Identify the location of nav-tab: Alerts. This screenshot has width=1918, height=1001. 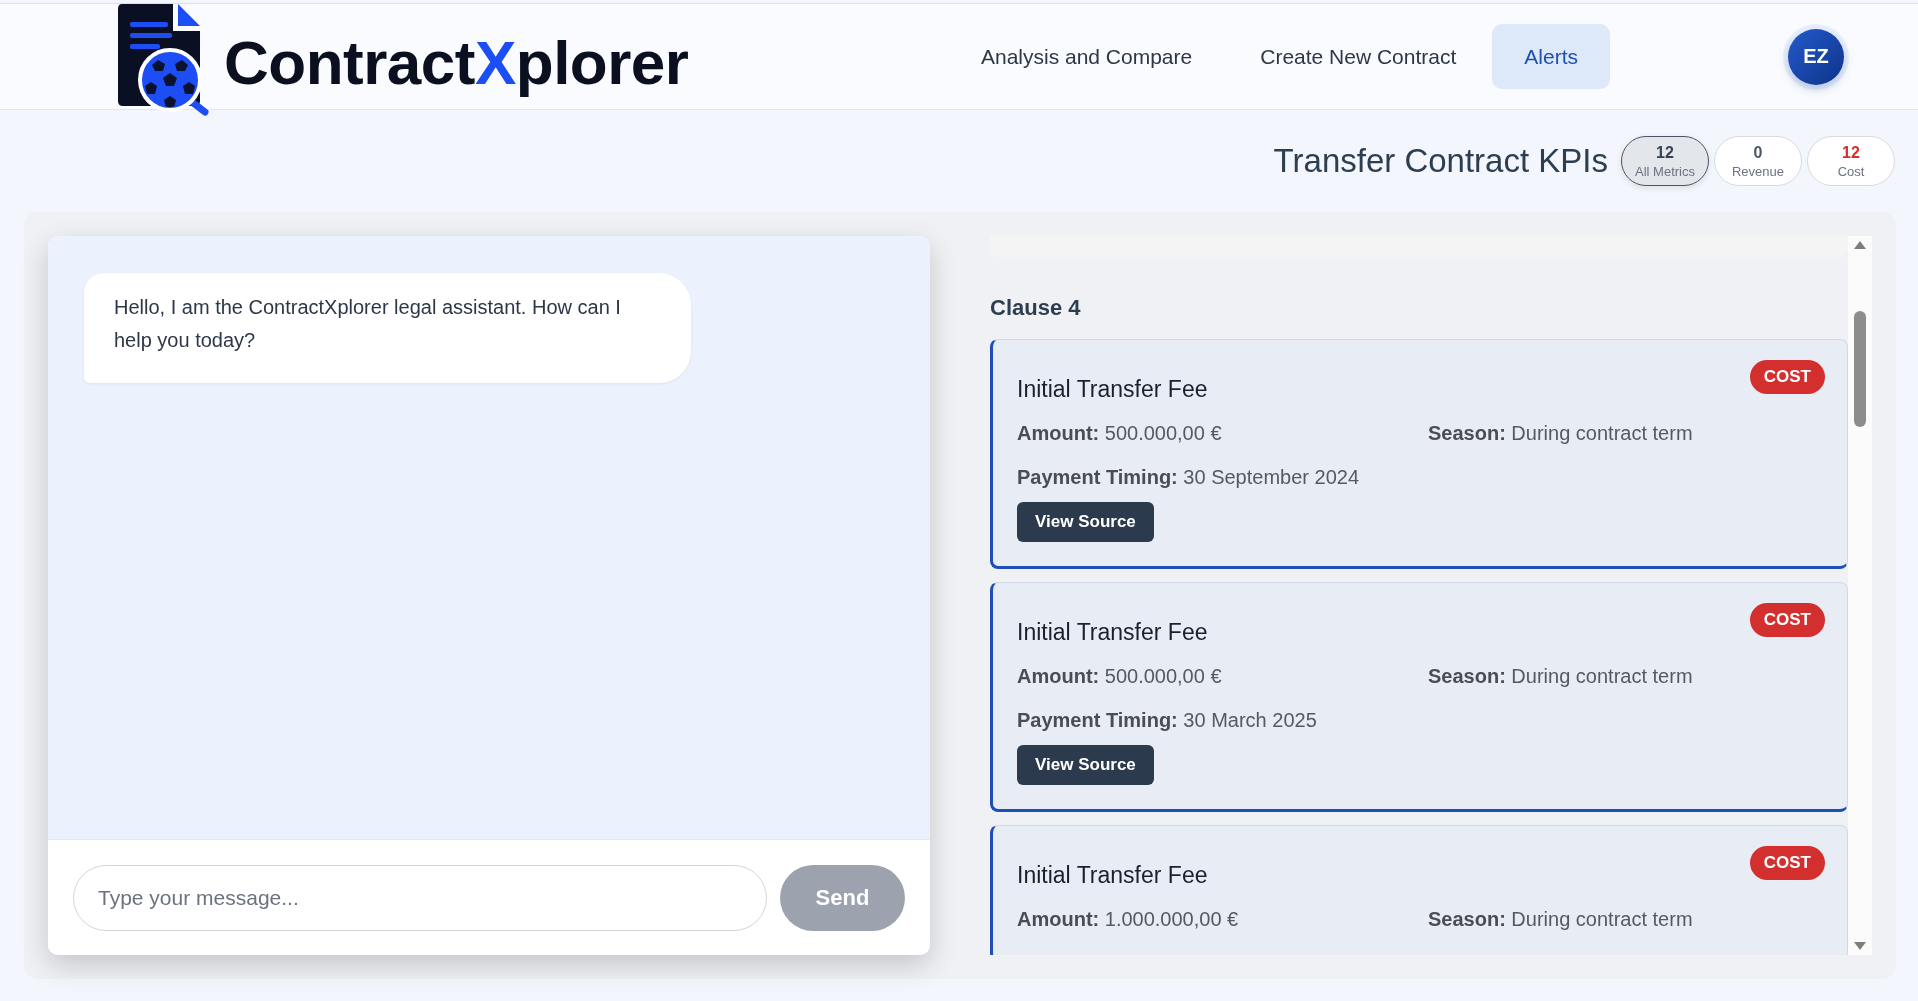
(1551, 56).